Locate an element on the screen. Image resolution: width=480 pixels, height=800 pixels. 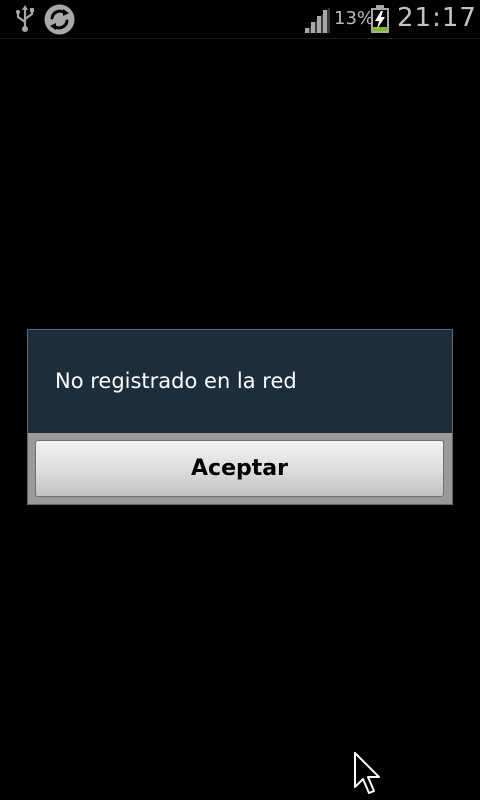
battery-percent: 13% is located at coordinates (354, 18).